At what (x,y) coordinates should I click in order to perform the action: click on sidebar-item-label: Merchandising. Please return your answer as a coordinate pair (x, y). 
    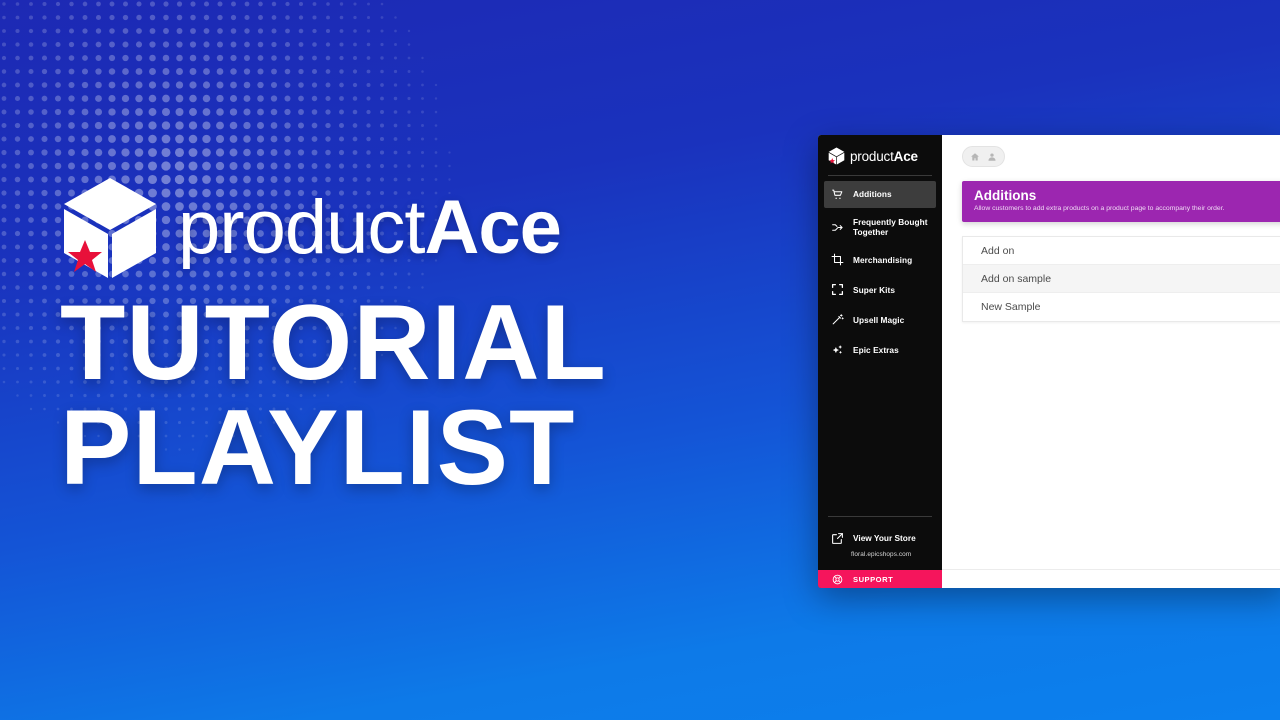
    Looking at the image, I should click on (883, 259).